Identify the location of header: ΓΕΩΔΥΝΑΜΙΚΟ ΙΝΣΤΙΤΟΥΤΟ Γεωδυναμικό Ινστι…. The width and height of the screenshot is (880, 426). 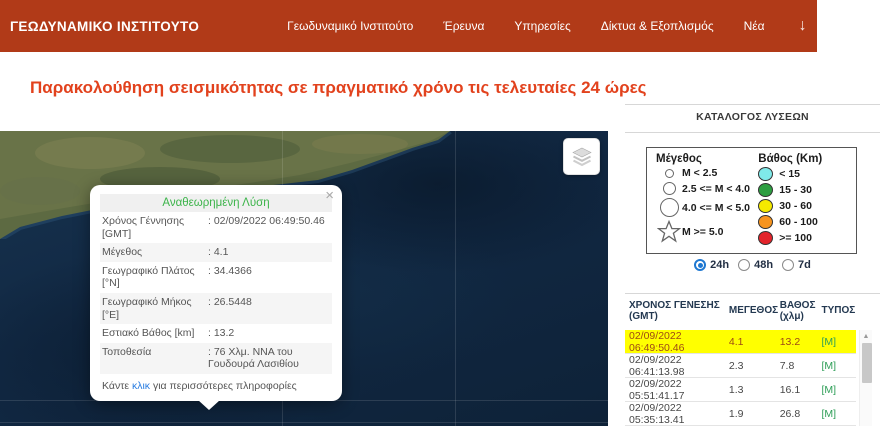
(408, 26).